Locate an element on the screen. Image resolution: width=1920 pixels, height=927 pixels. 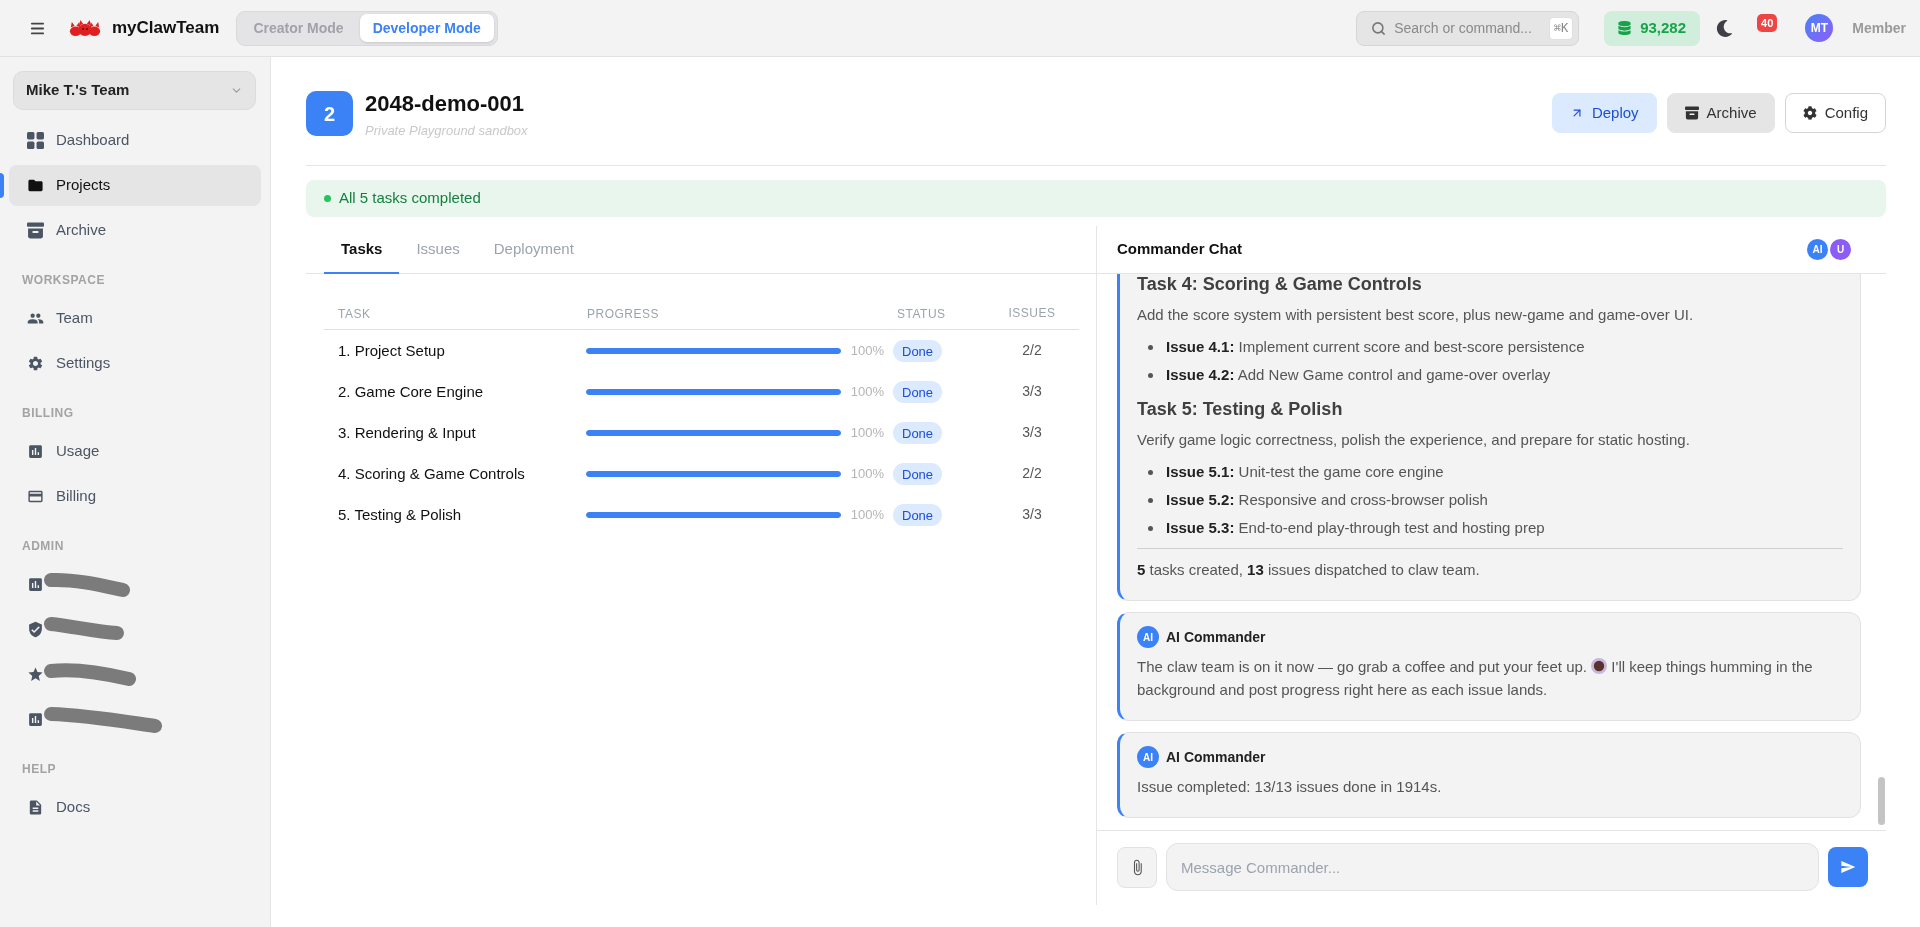
sidebar-item: Projects is located at coordinates (135, 185).